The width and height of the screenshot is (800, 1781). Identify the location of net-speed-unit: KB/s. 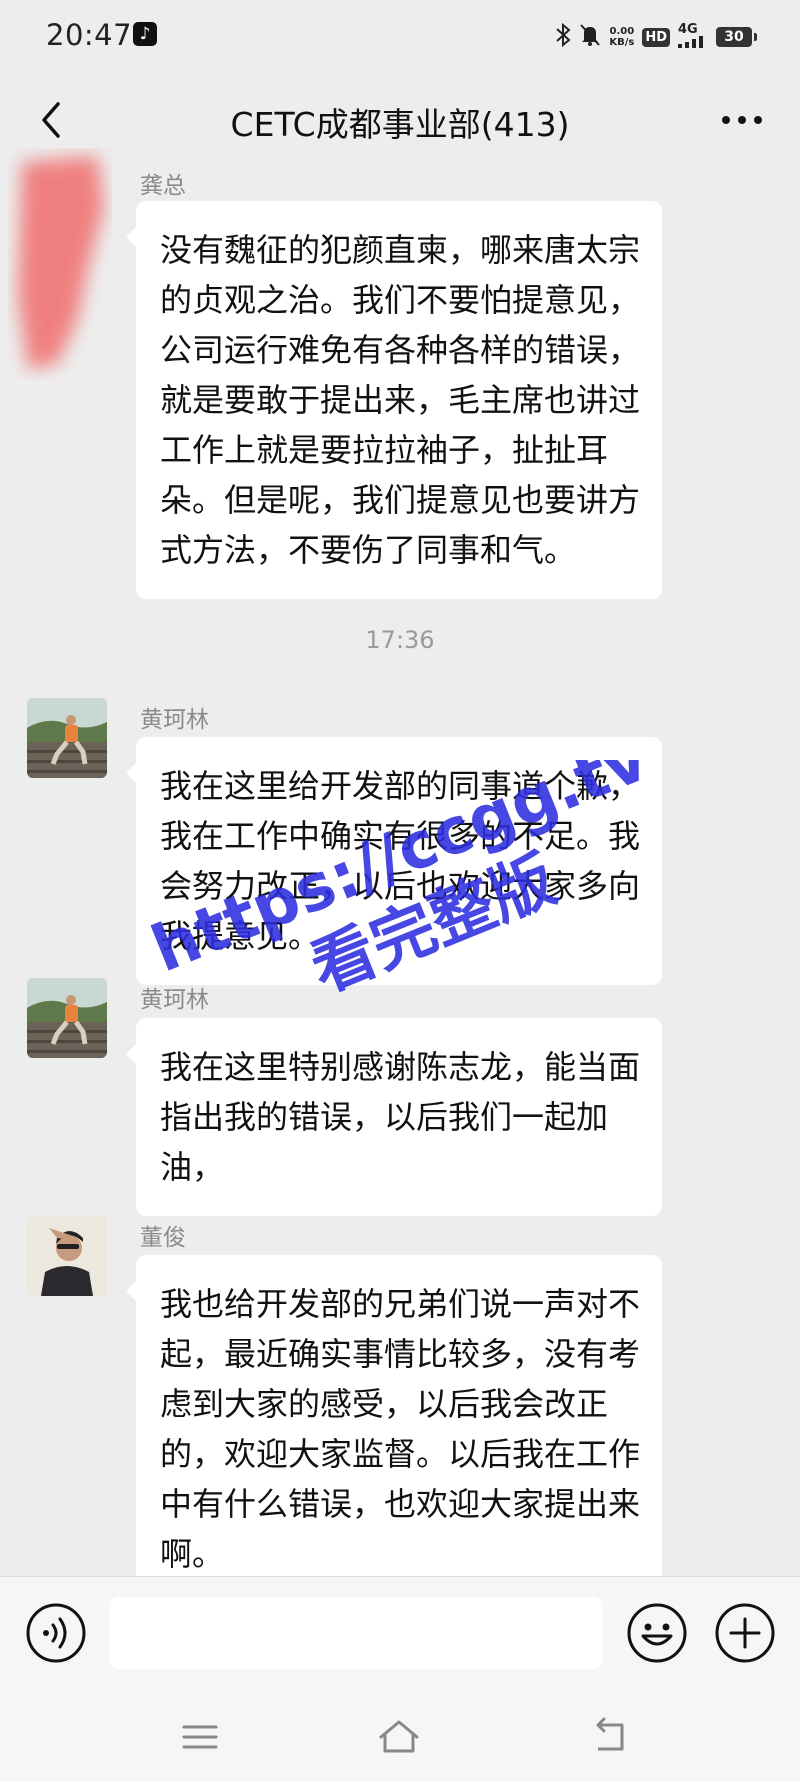
(622, 42).